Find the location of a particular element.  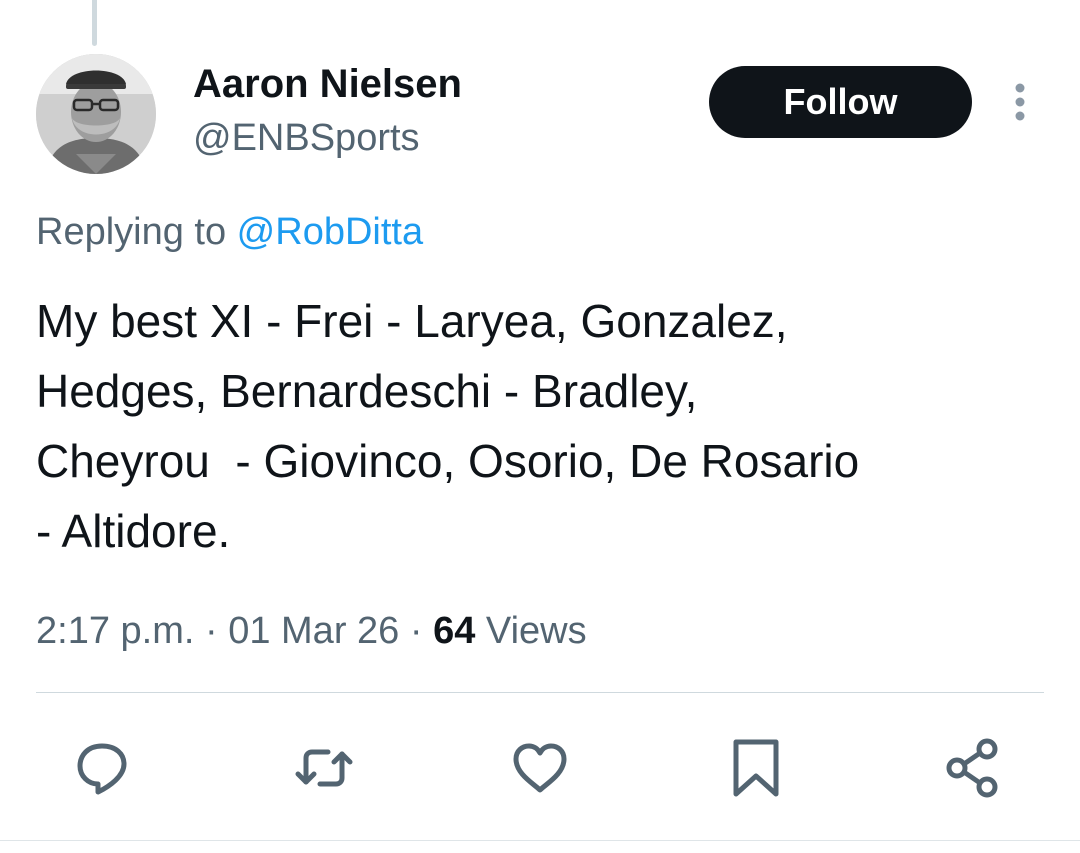

follow-button: Follow is located at coordinates (840, 102).